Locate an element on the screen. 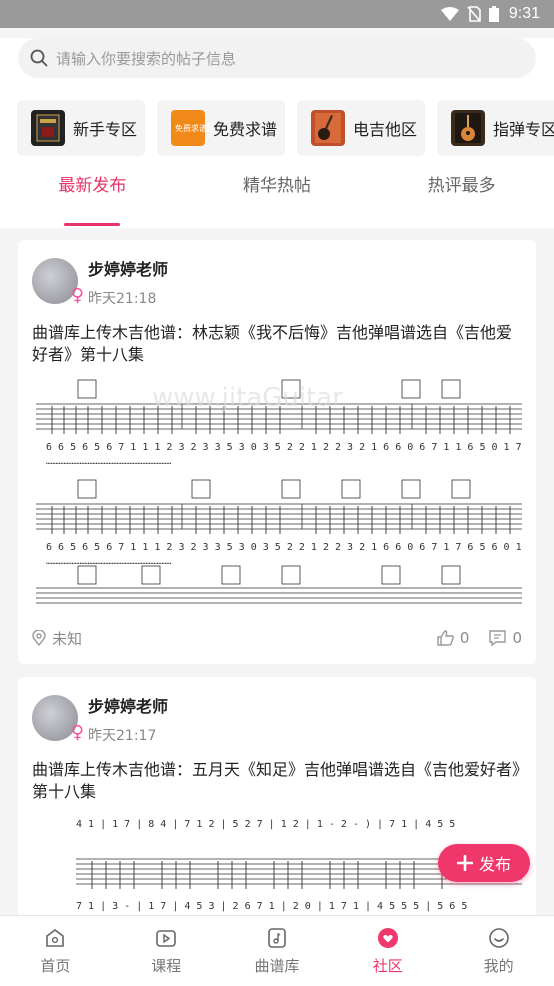 This screenshot has height=986, width=554. status-bar: 9:31 is located at coordinates (277, 14).